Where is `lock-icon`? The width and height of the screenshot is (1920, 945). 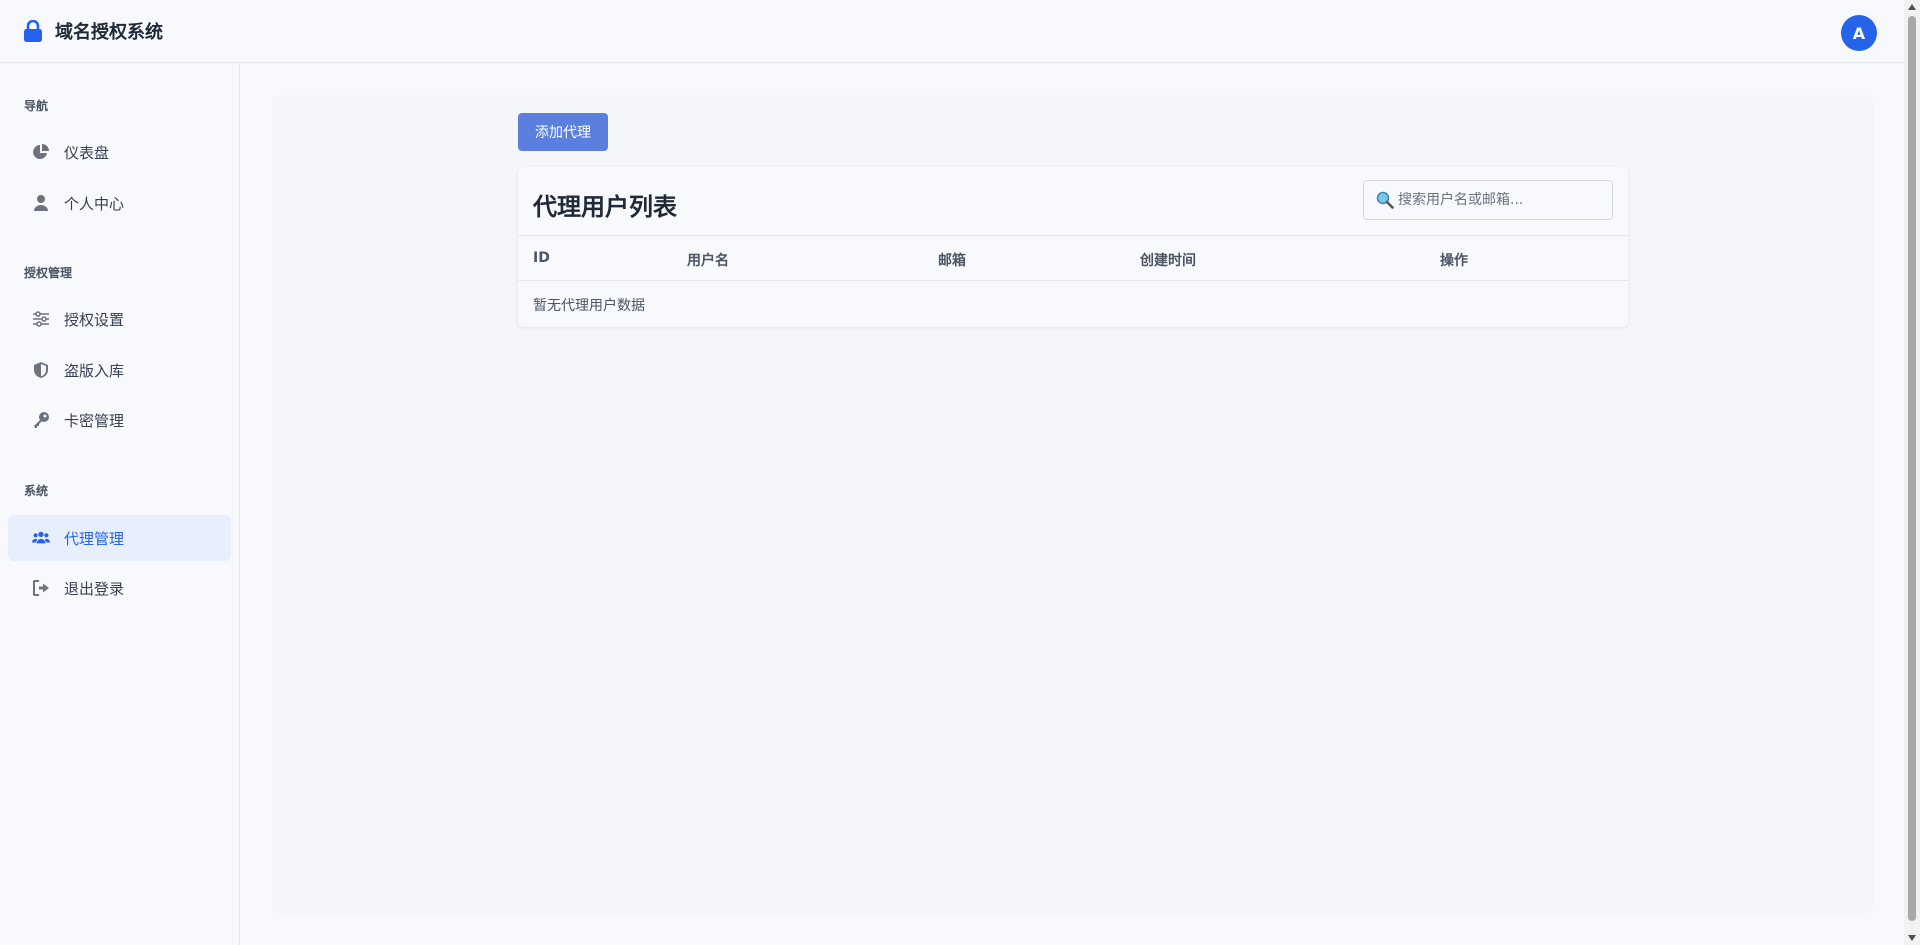 lock-icon is located at coordinates (33, 31).